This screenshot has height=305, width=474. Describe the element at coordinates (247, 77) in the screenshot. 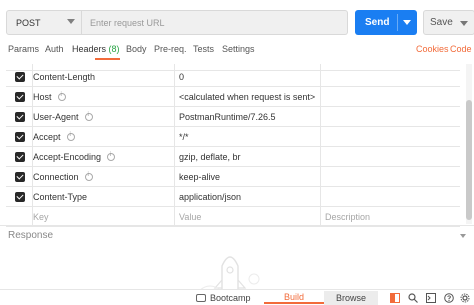

I see `value-cell: 0` at that location.